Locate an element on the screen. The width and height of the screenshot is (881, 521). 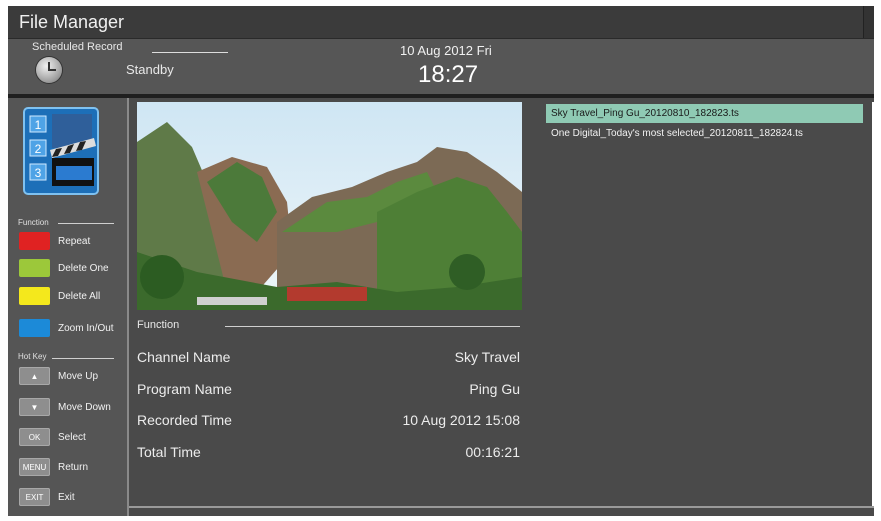
file-list-scrollbar is located at coordinates (873, 305).